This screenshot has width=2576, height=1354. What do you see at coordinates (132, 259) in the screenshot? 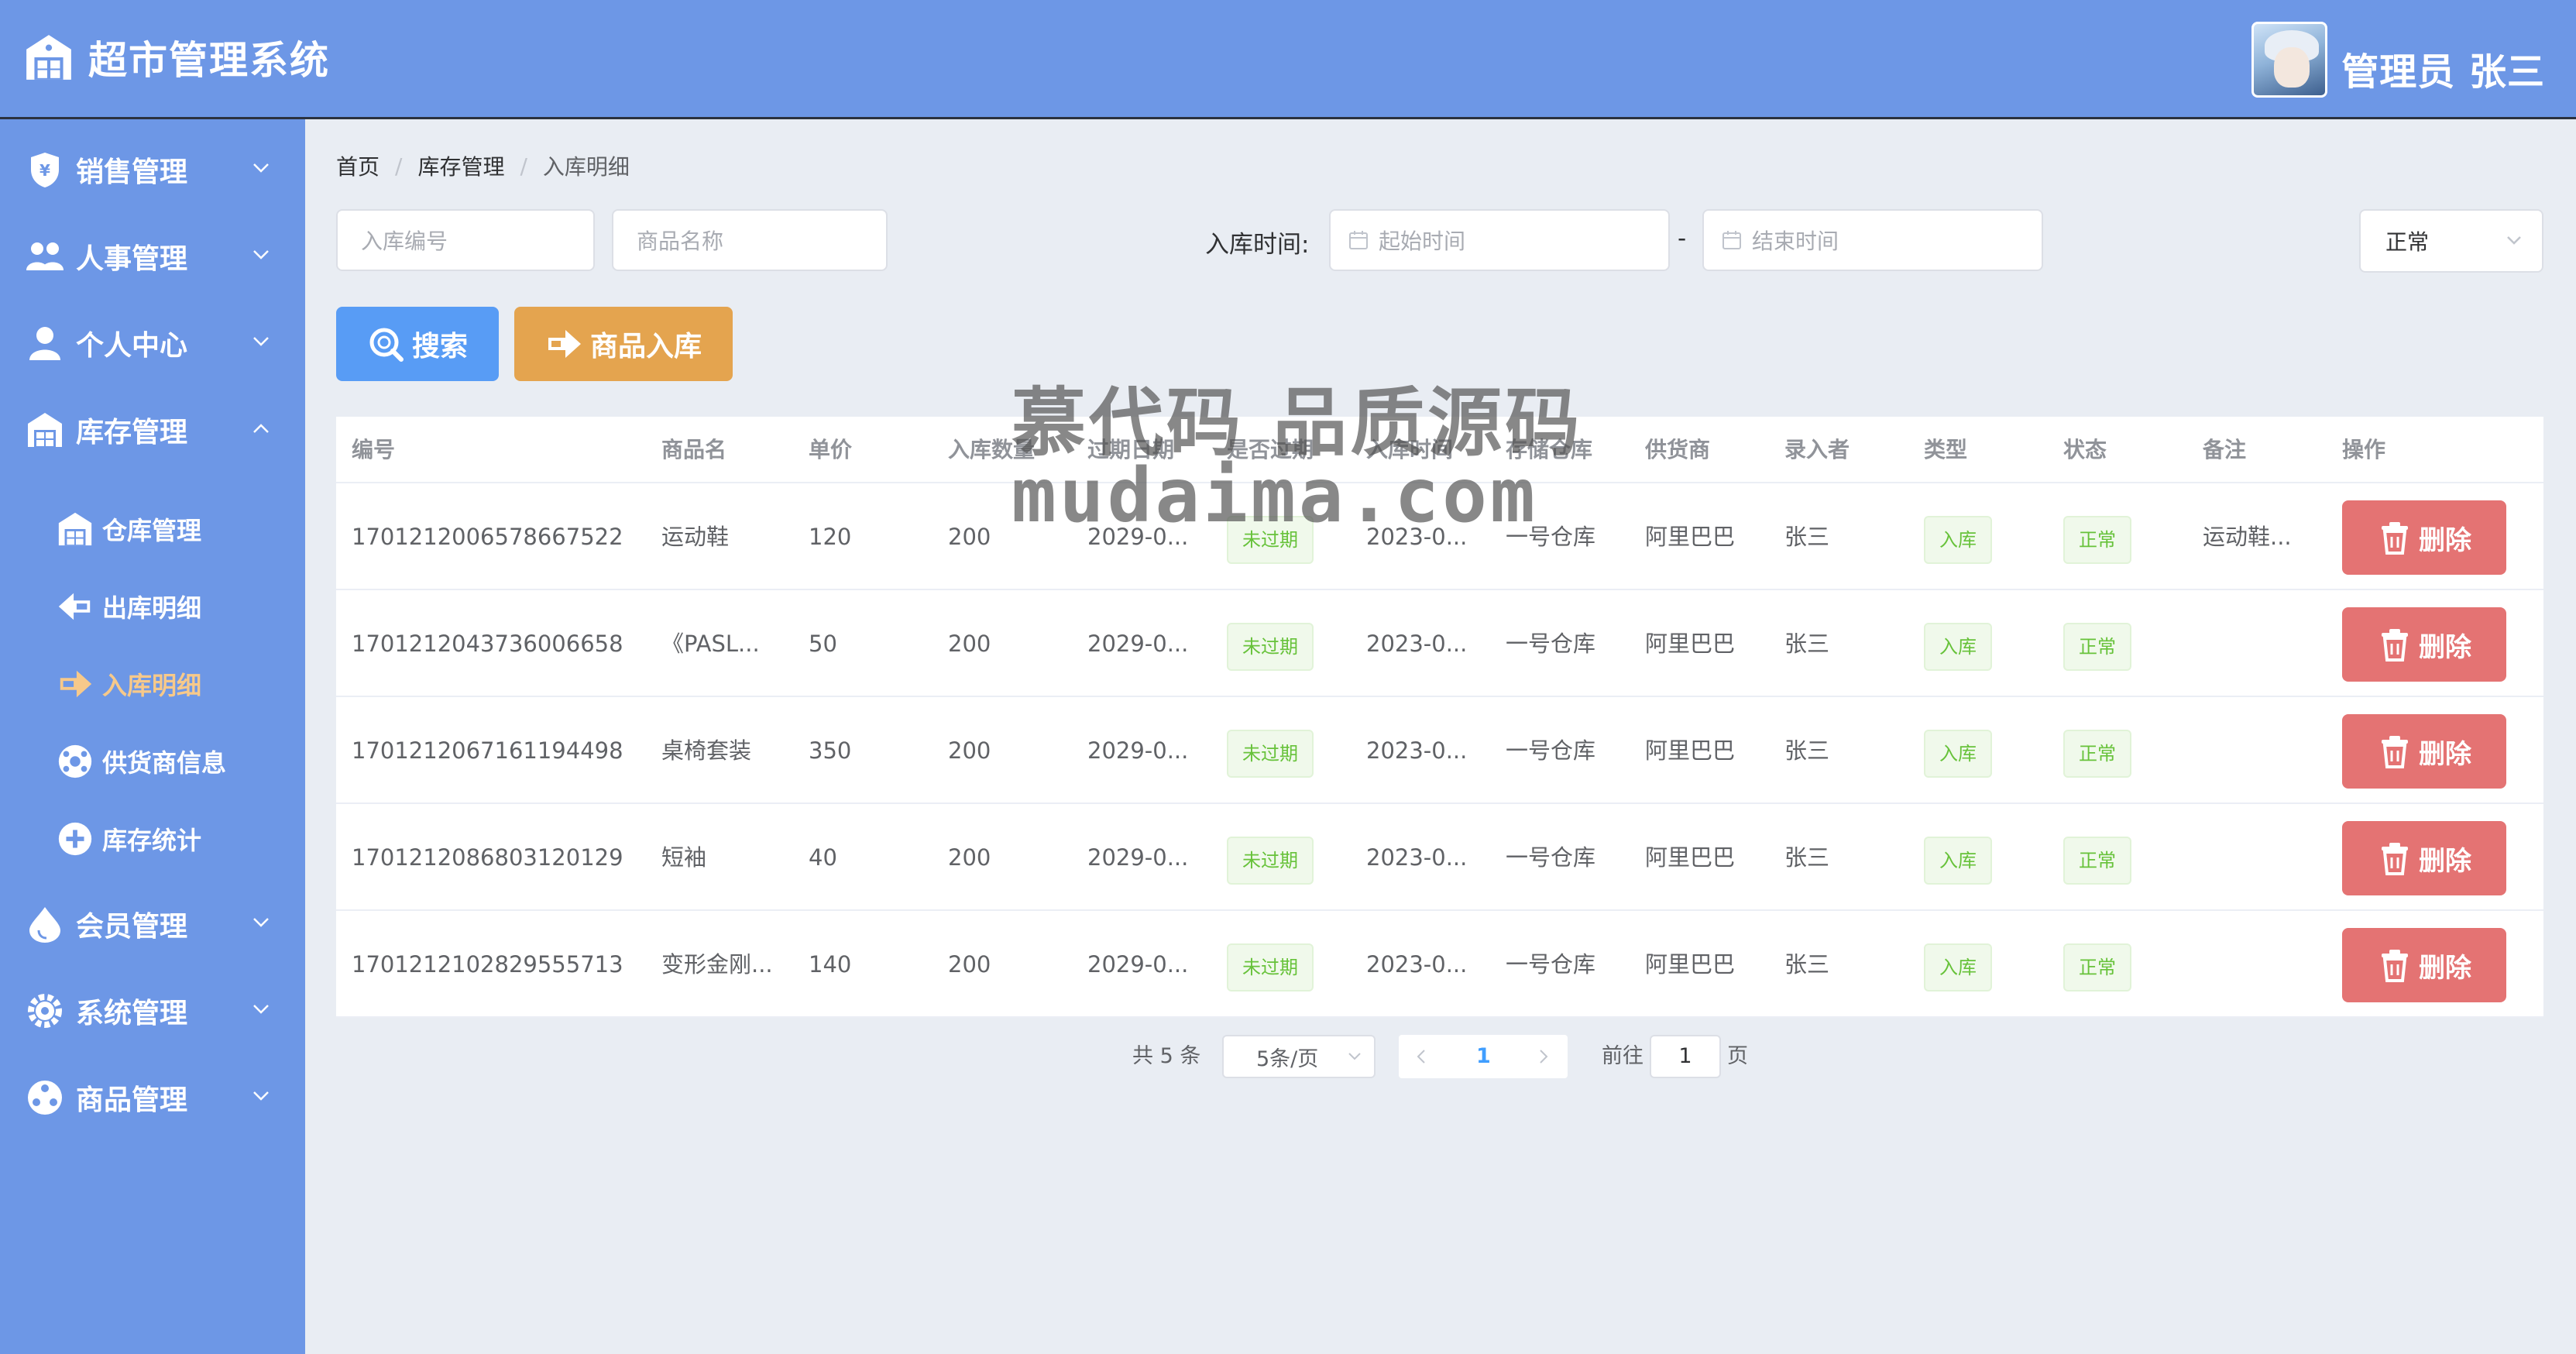
I see `menu-label: 人事管理` at bounding box center [132, 259].